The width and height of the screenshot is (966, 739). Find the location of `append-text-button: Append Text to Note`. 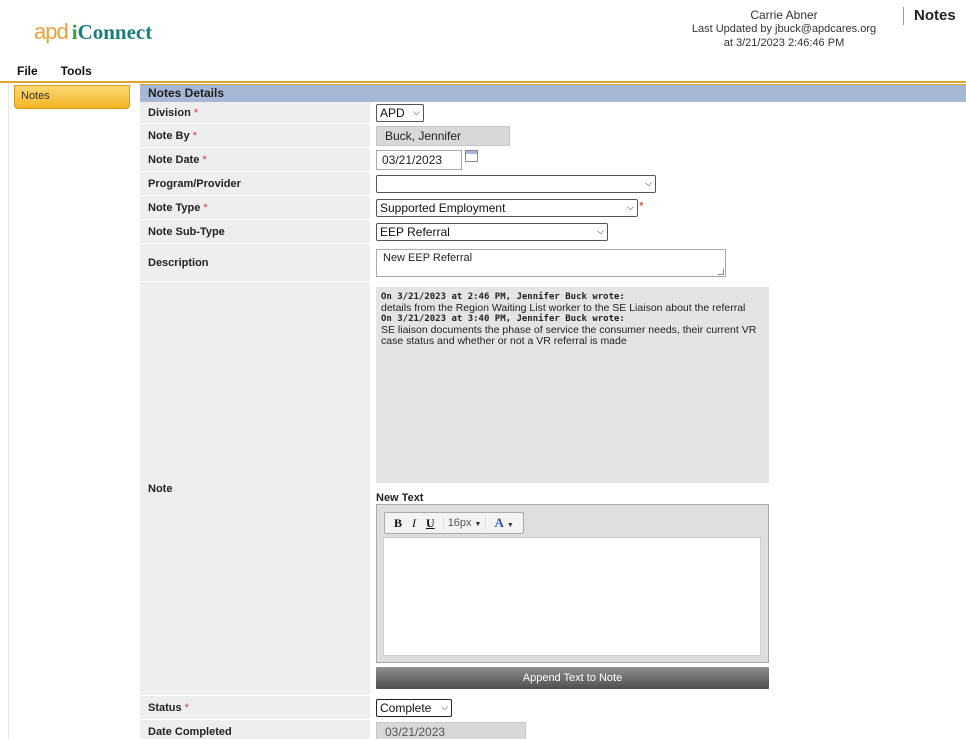

append-text-button: Append Text to Note is located at coordinates (572, 678).